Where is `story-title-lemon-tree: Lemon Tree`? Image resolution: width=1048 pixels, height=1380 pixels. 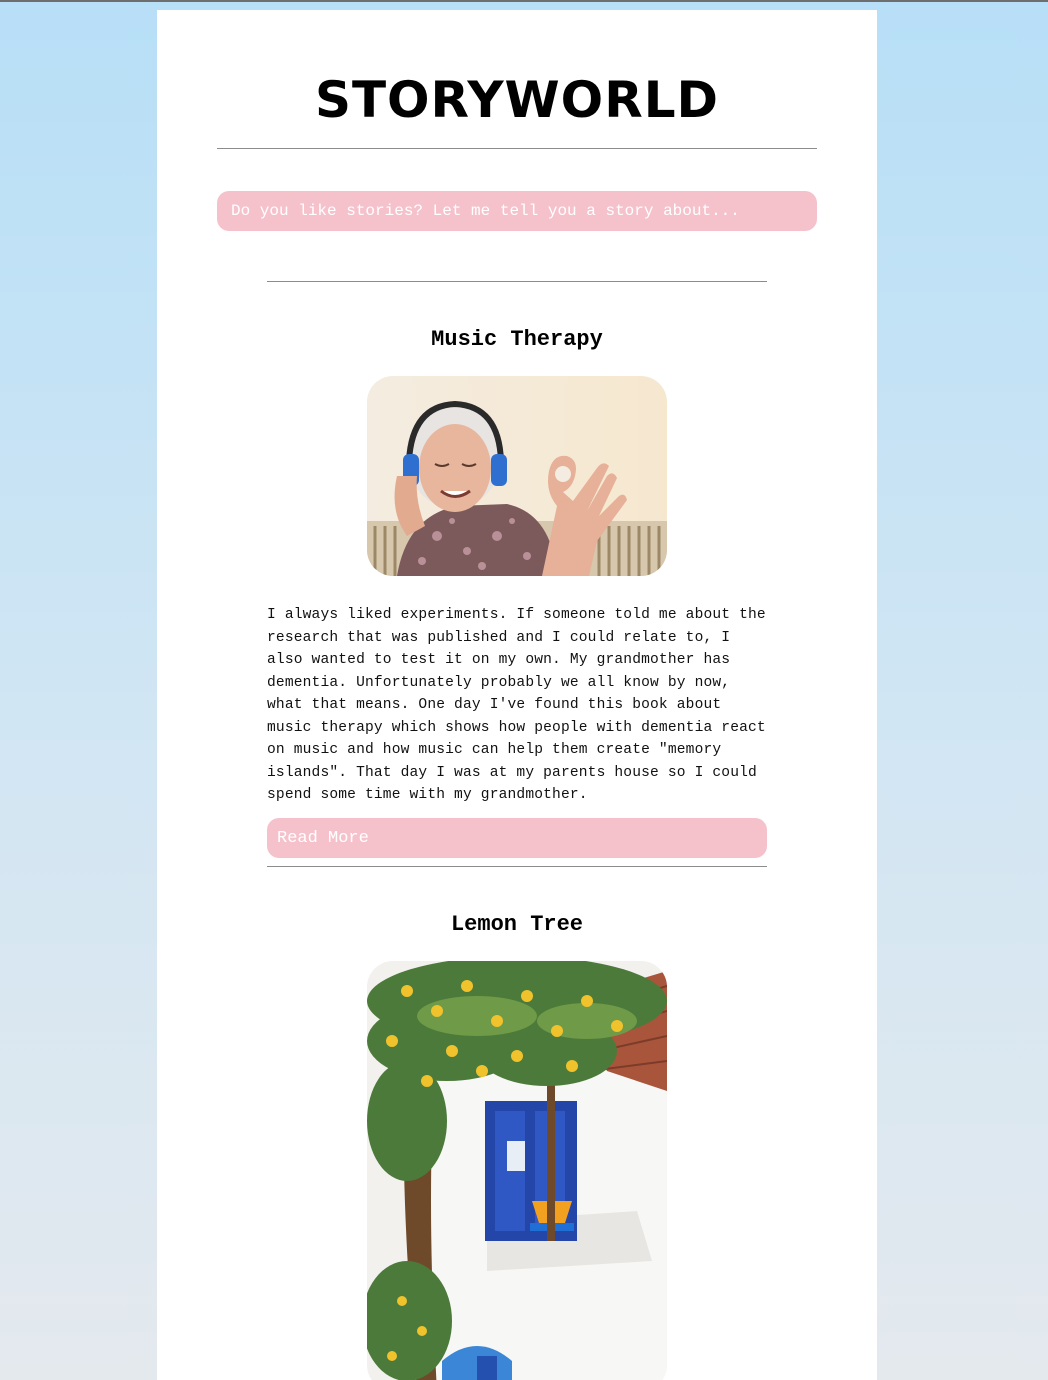
story-title-lemon-tree: Lemon Tree is located at coordinates (517, 924).